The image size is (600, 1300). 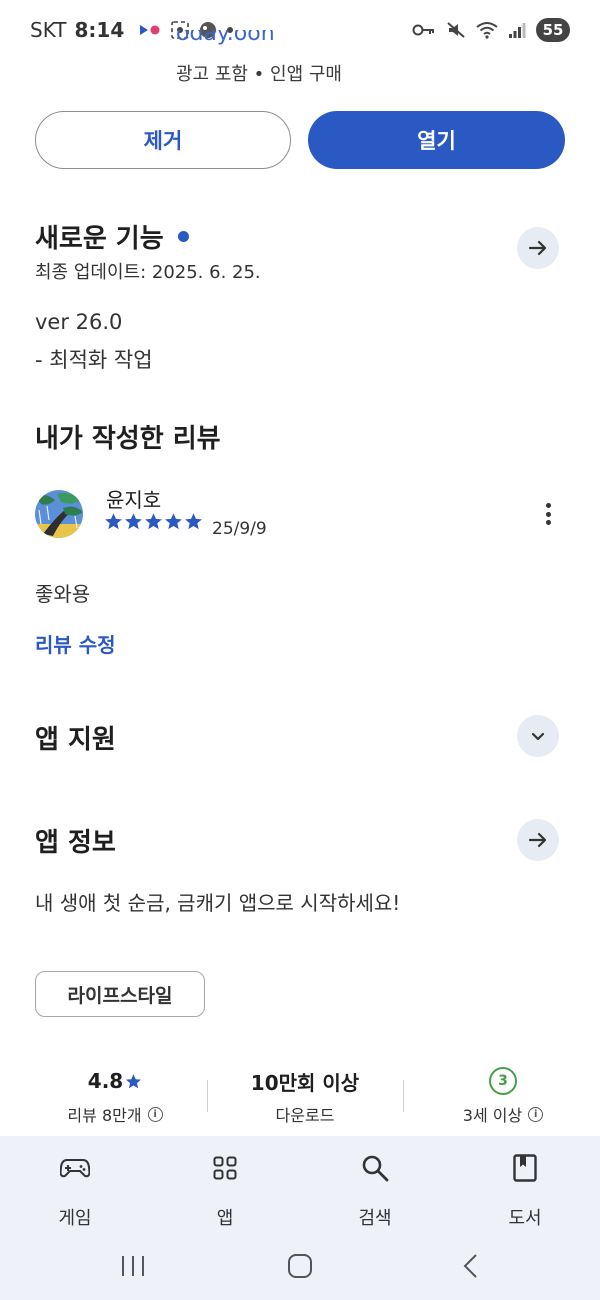 What do you see at coordinates (503, 1081) in the screenshot?
I see `age-rating-badge: 3` at bounding box center [503, 1081].